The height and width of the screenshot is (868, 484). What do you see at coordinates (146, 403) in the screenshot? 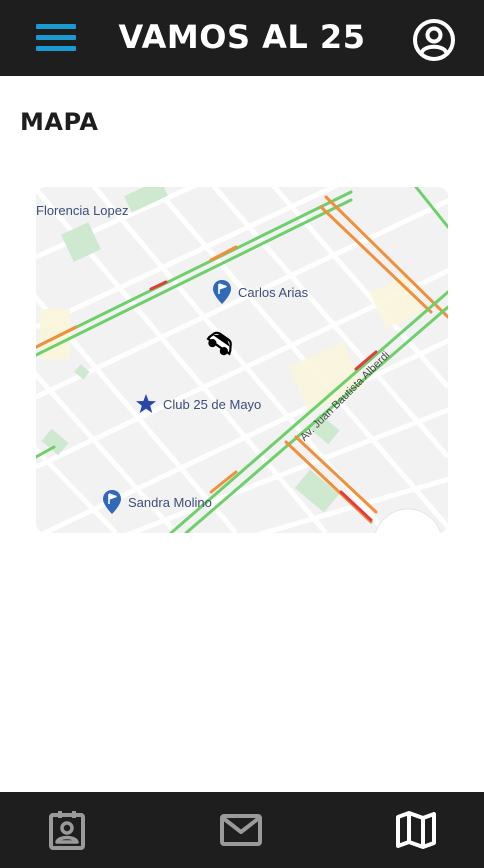
I see `star-icon` at bounding box center [146, 403].